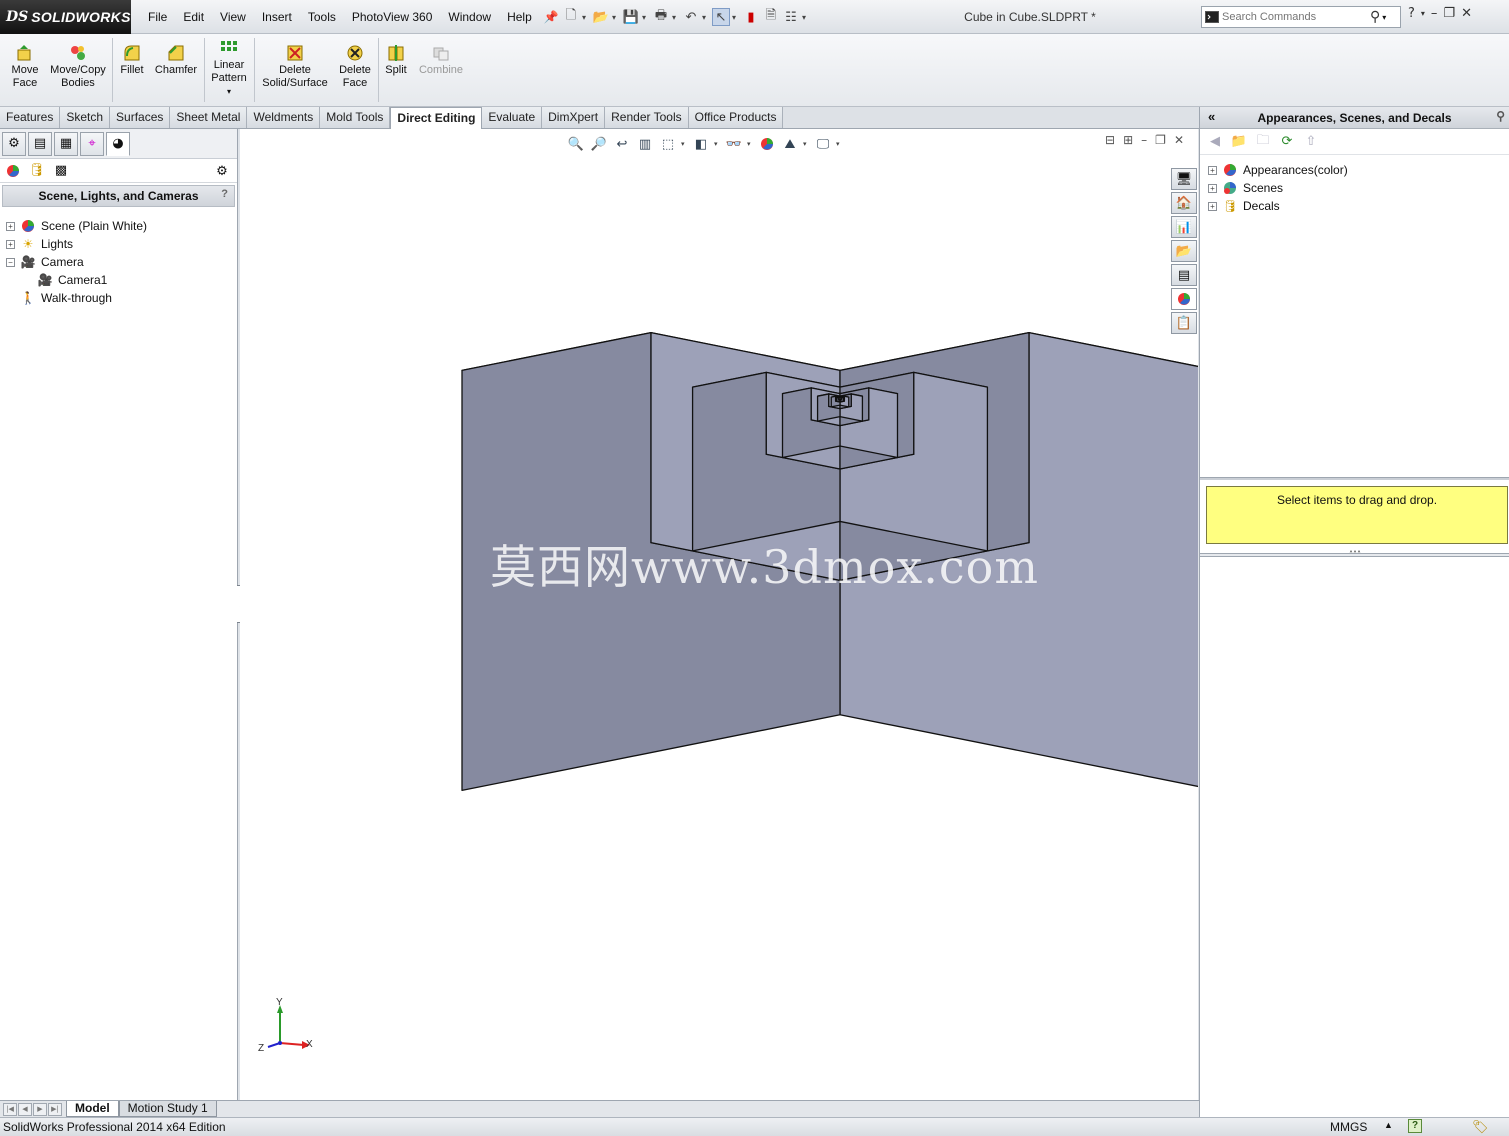  What do you see at coordinates (586, 17) in the screenshot?
I see `new-dropdown-icon: ▾` at bounding box center [586, 17].